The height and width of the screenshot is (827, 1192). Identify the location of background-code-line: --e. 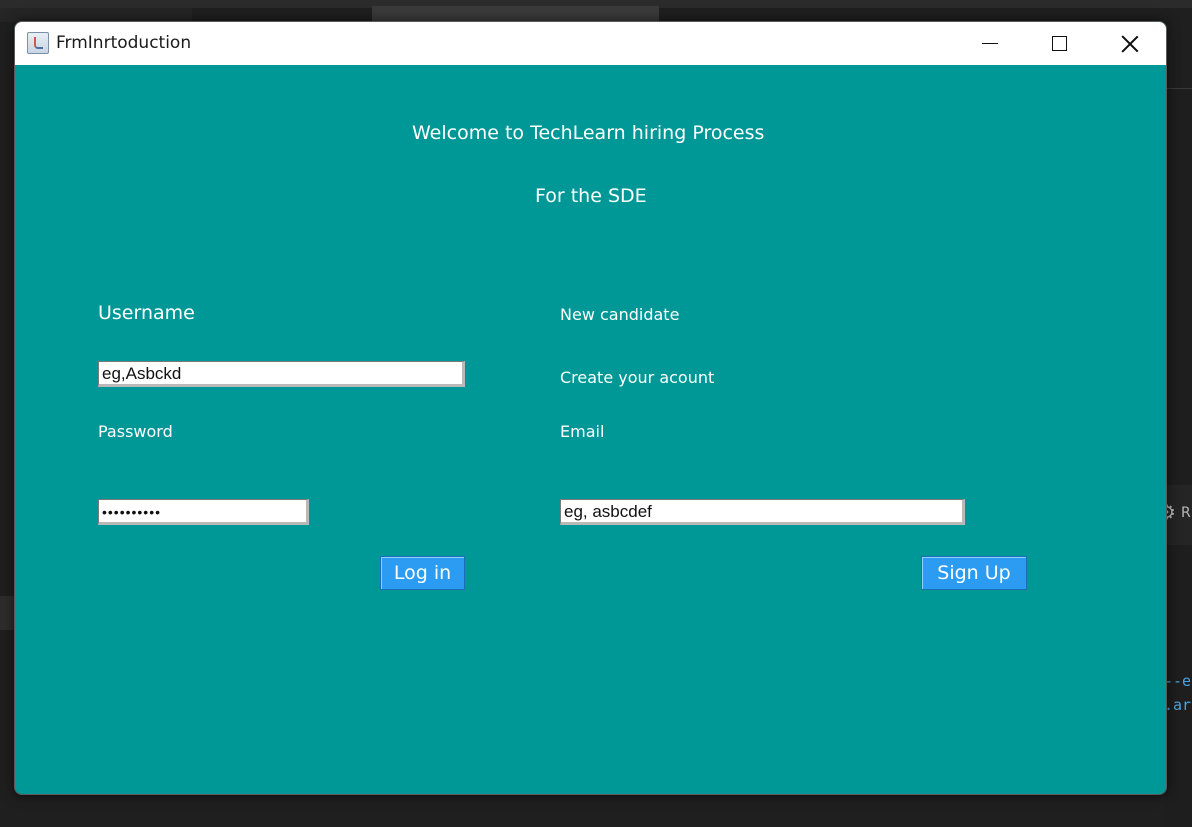
(1178, 681).